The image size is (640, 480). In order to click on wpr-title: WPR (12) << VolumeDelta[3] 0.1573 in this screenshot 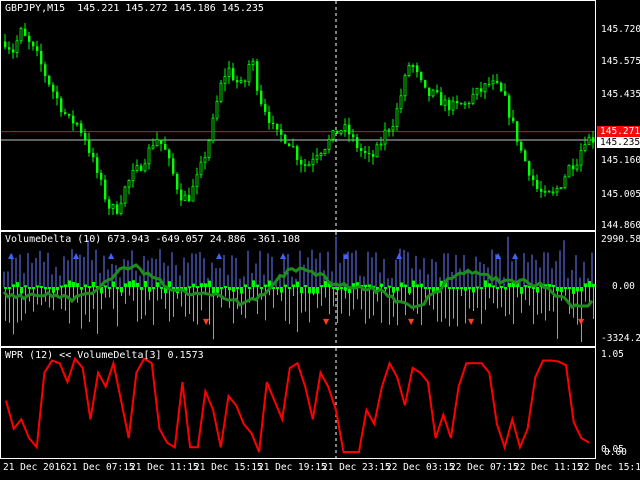, I will do `click(104, 355)`.